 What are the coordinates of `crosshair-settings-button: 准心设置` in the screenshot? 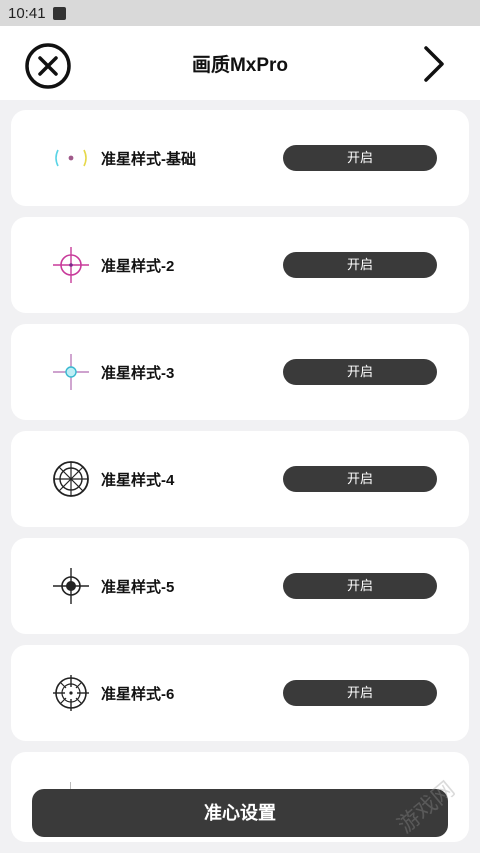 It's located at (240, 813).